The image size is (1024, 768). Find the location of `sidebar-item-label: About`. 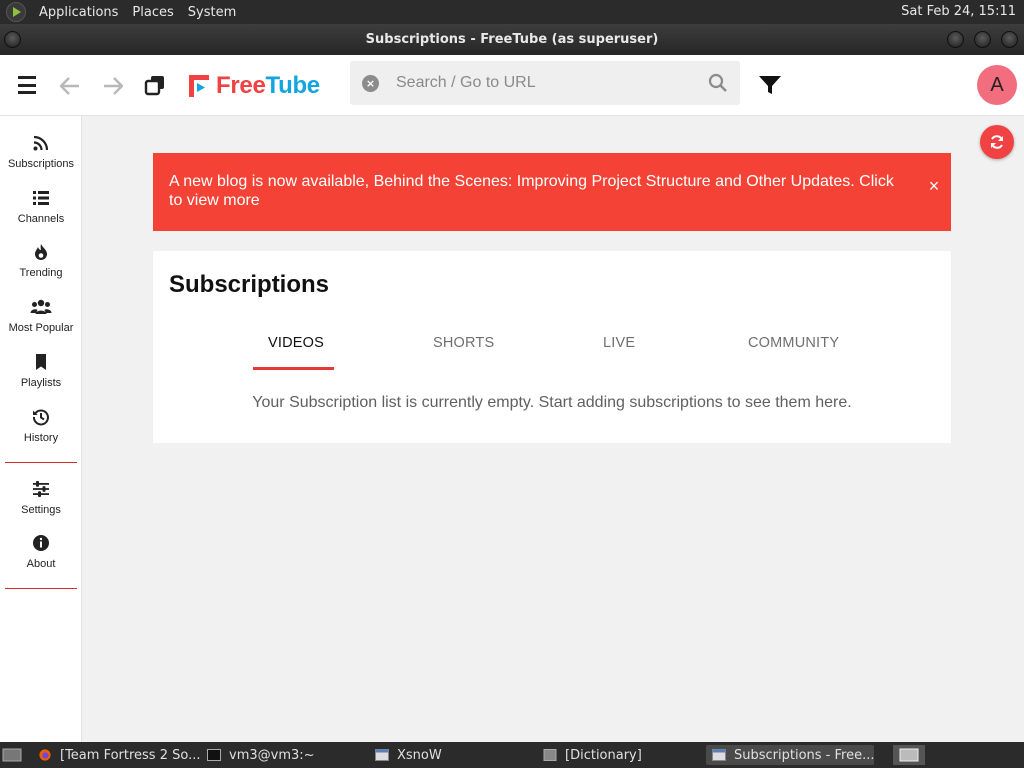

sidebar-item-label: About is located at coordinates (41, 564).